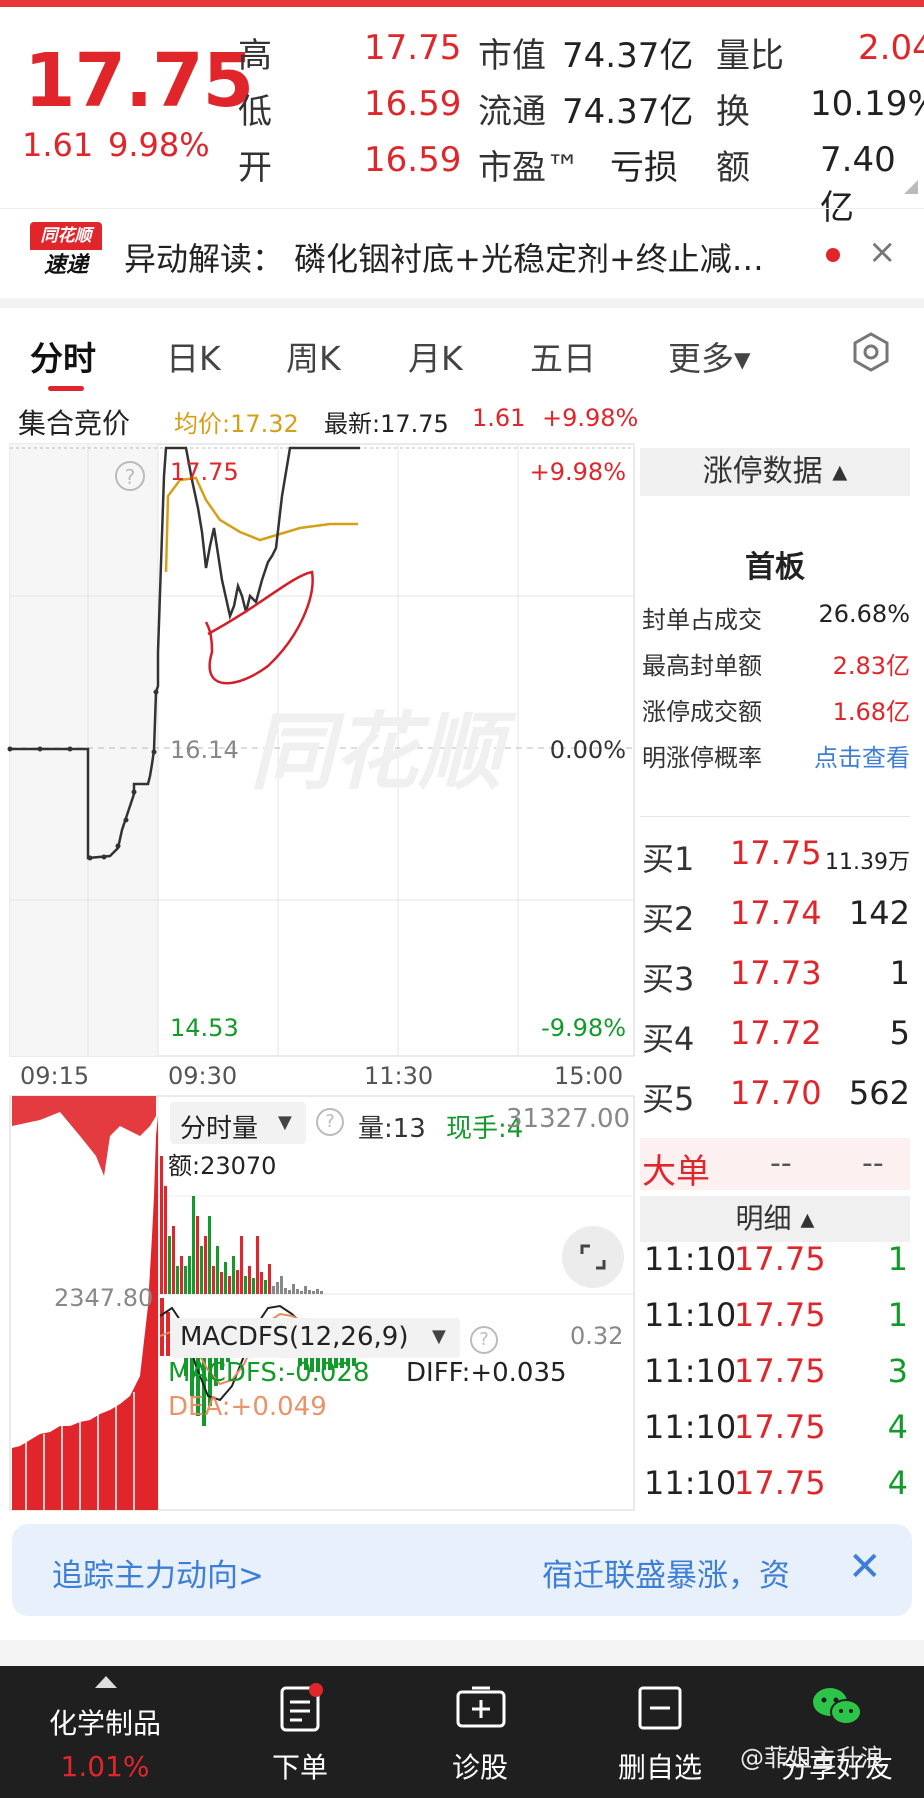 This screenshot has height=1798, width=924. Describe the element at coordinates (66, 252) in the screenshot. I see `news-logo: 同花顺 速递` at that location.